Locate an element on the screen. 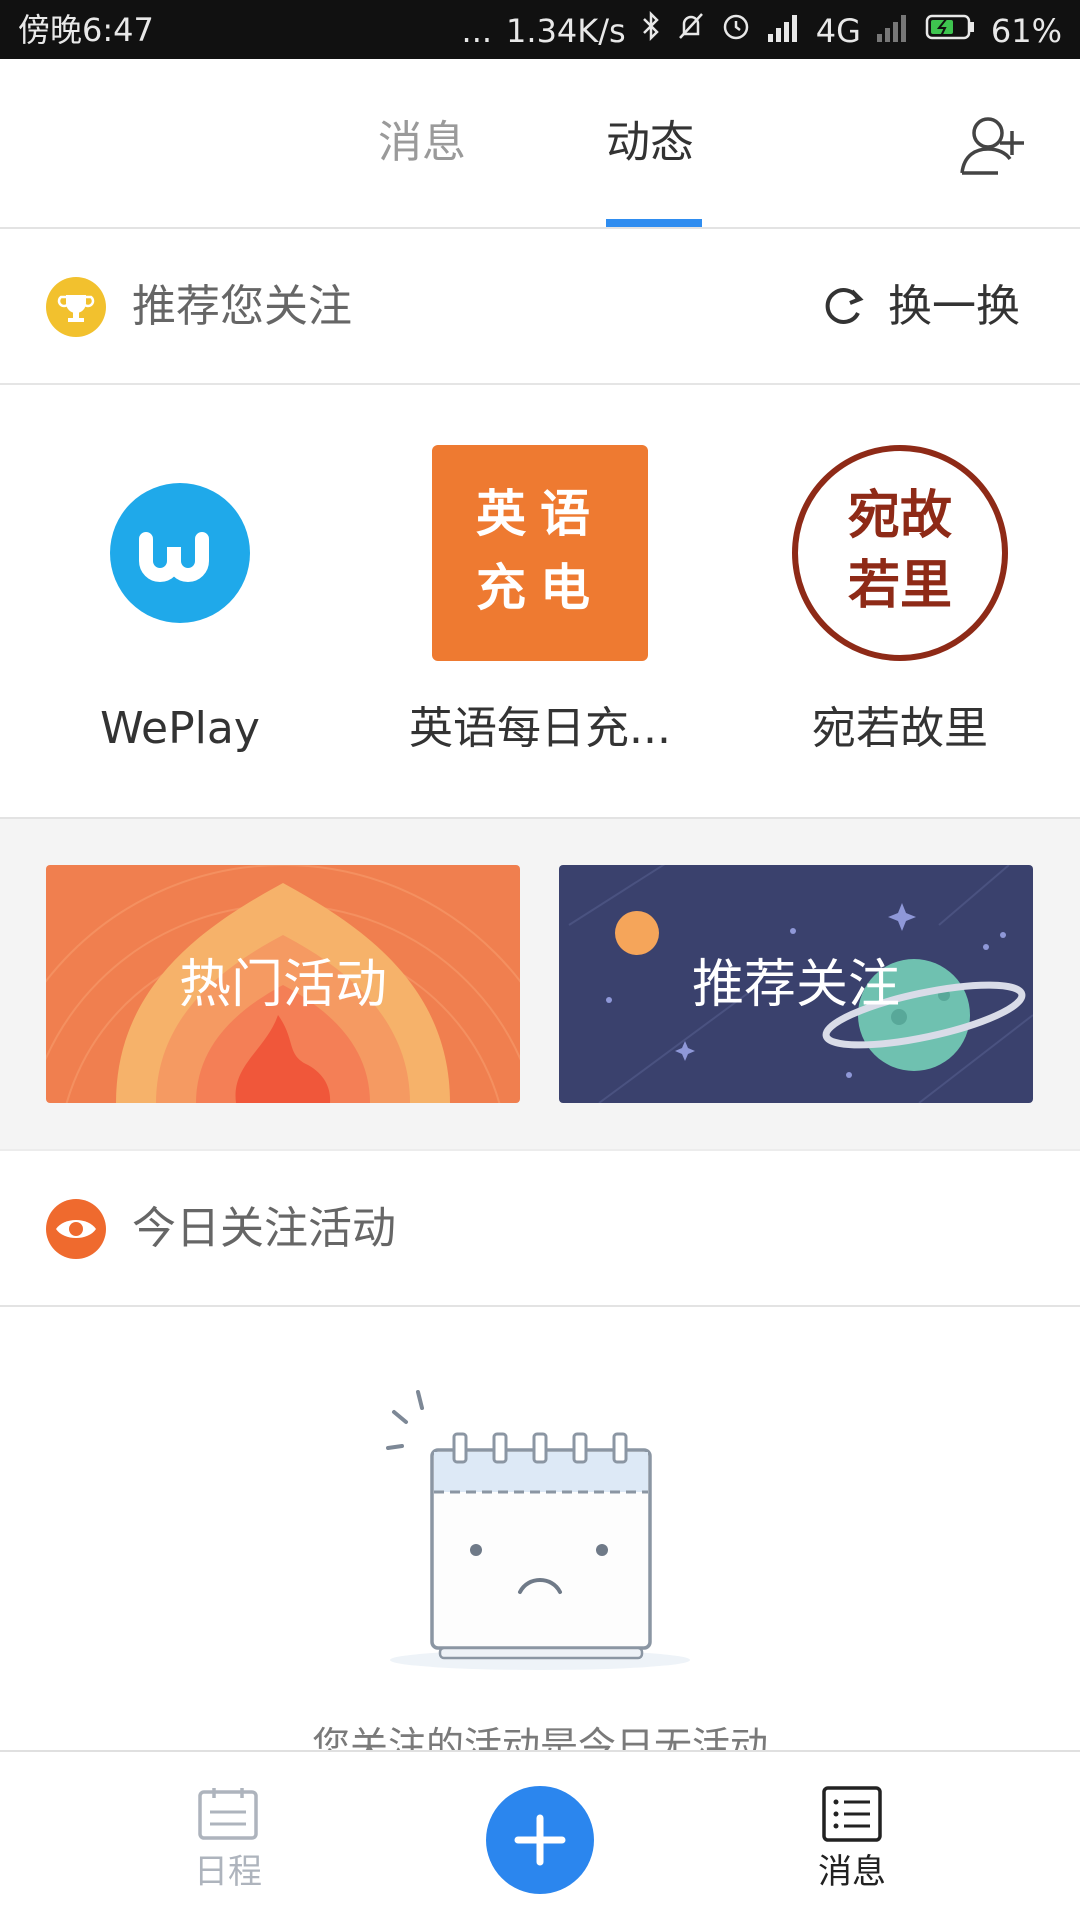 This screenshot has height=1922, width=1080. messages-list-icon is located at coordinates (852, 1814).